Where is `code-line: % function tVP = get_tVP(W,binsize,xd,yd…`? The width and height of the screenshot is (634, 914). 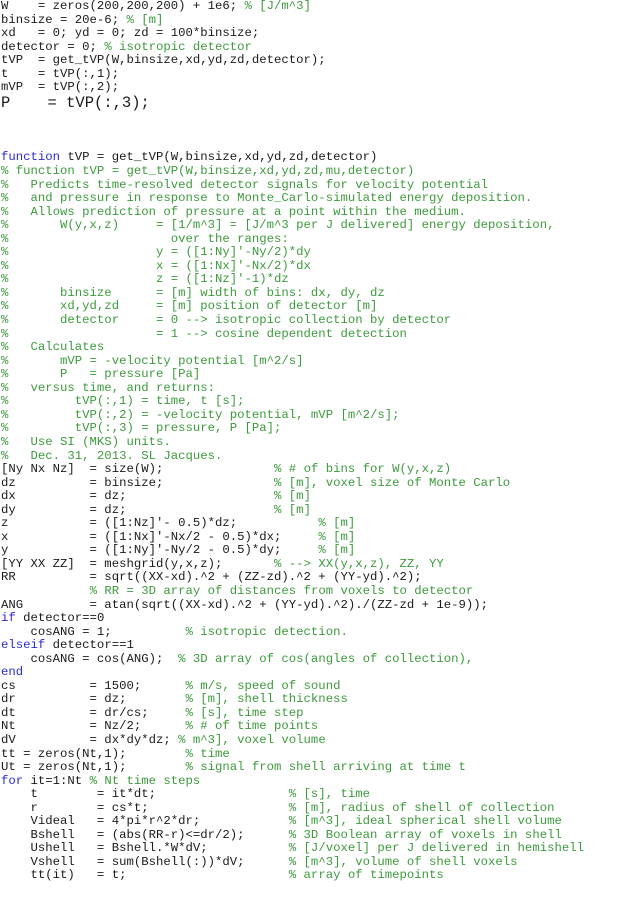 code-line: % function tVP = get_tVP(W,binsize,xd,yd… is located at coordinates (292, 171).